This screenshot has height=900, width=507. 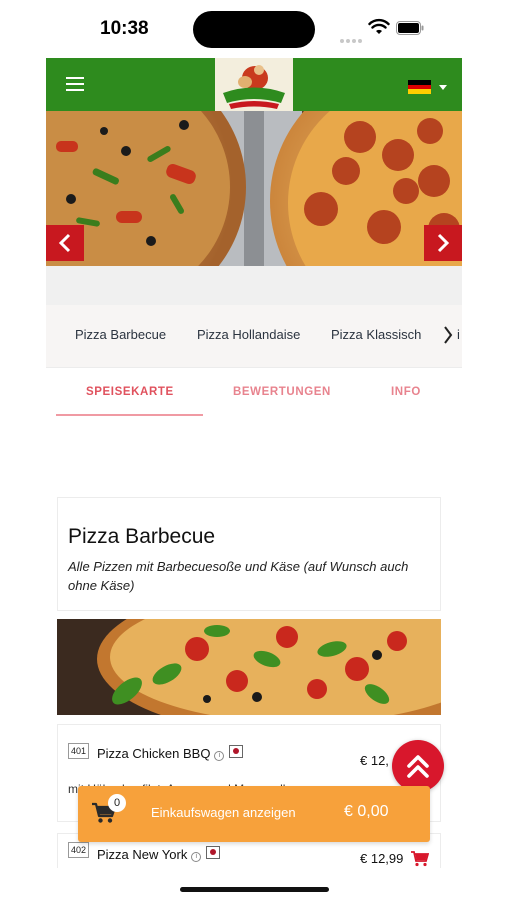 I want to click on item-name: Pizza Chicken BBQ i, so click(x=170, y=753).